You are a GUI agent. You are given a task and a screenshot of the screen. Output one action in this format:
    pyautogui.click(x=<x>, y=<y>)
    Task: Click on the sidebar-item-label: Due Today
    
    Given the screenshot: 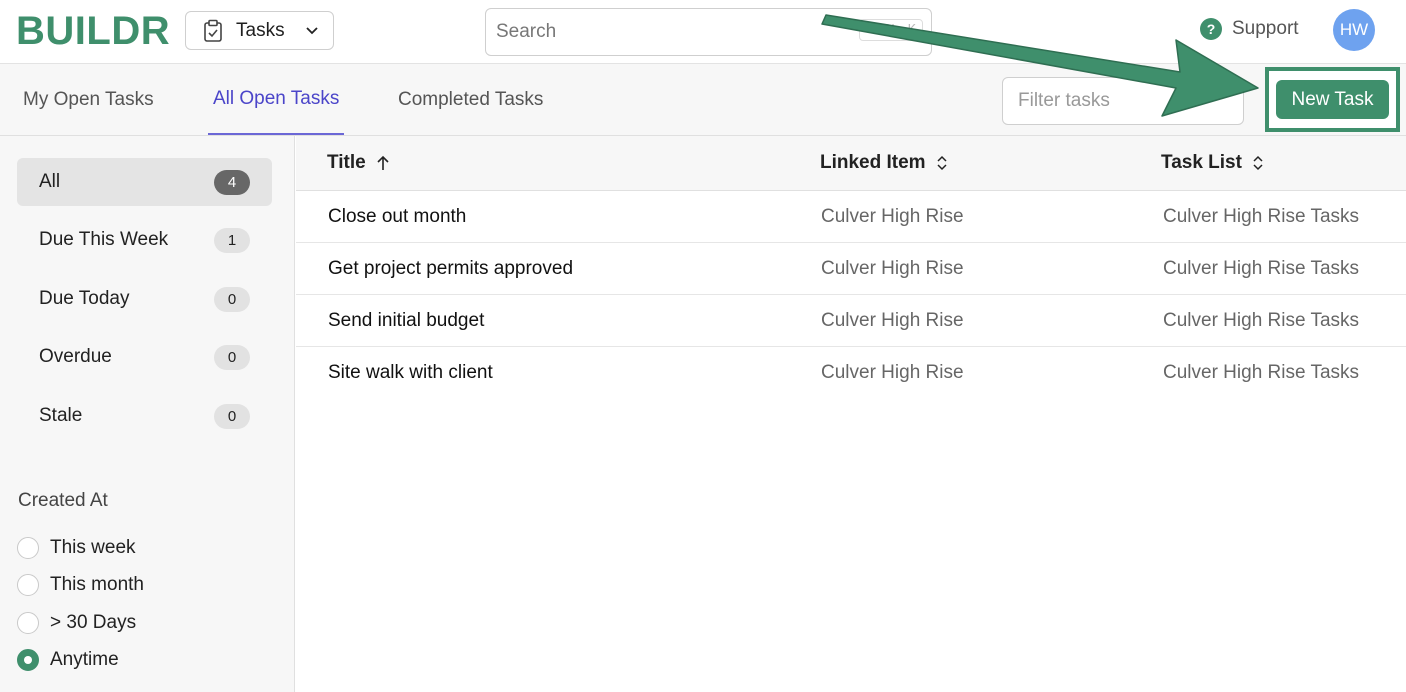 What is the action you would take?
    pyautogui.click(x=84, y=298)
    